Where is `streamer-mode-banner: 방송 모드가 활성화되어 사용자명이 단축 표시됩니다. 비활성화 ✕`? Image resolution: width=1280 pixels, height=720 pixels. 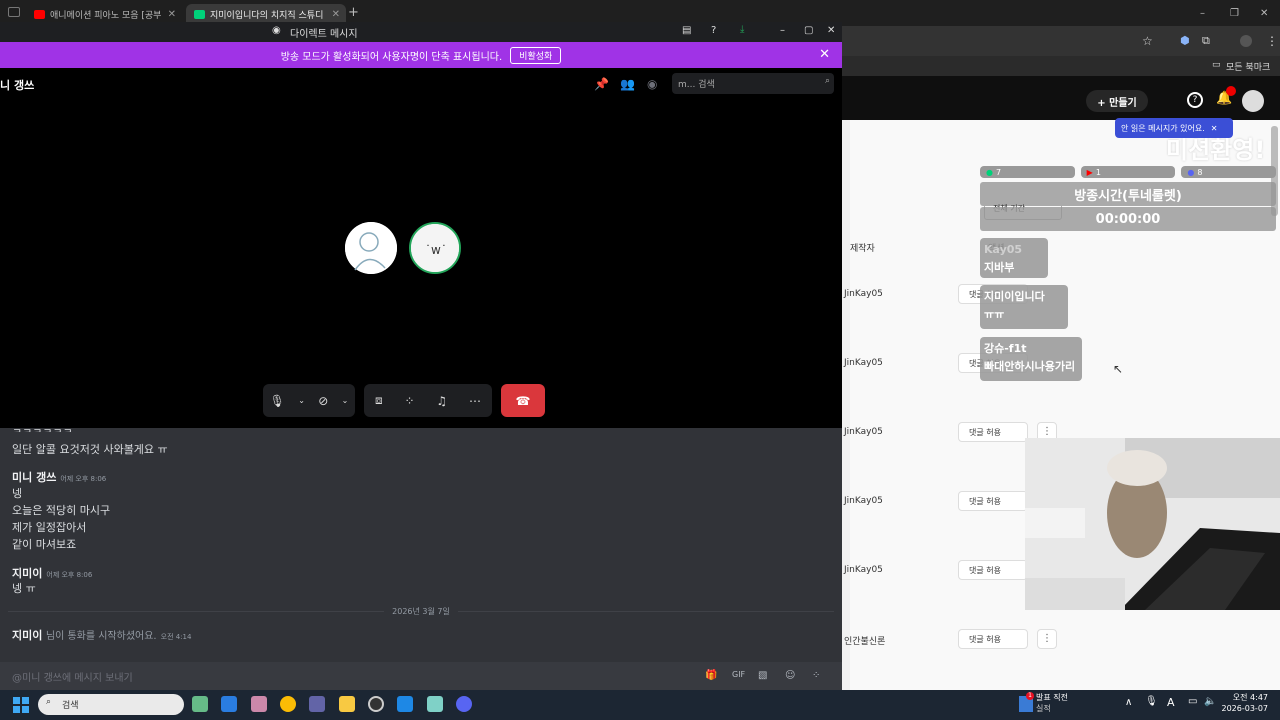 streamer-mode-banner: 방송 모드가 활성화되어 사용자명이 단축 표시됩니다. 비활성화 ✕ is located at coordinates (421, 55).